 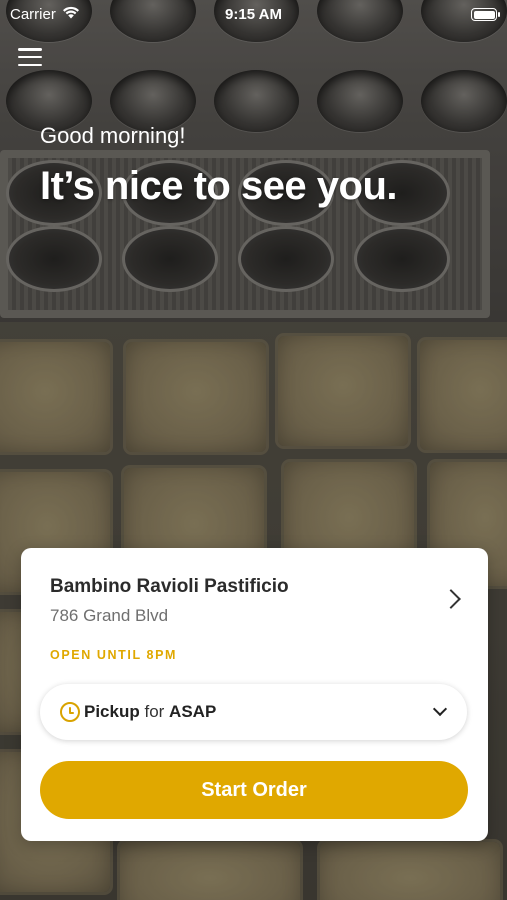 I want to click on clock-time: 9:15 AM, so click(x=253, y=14).